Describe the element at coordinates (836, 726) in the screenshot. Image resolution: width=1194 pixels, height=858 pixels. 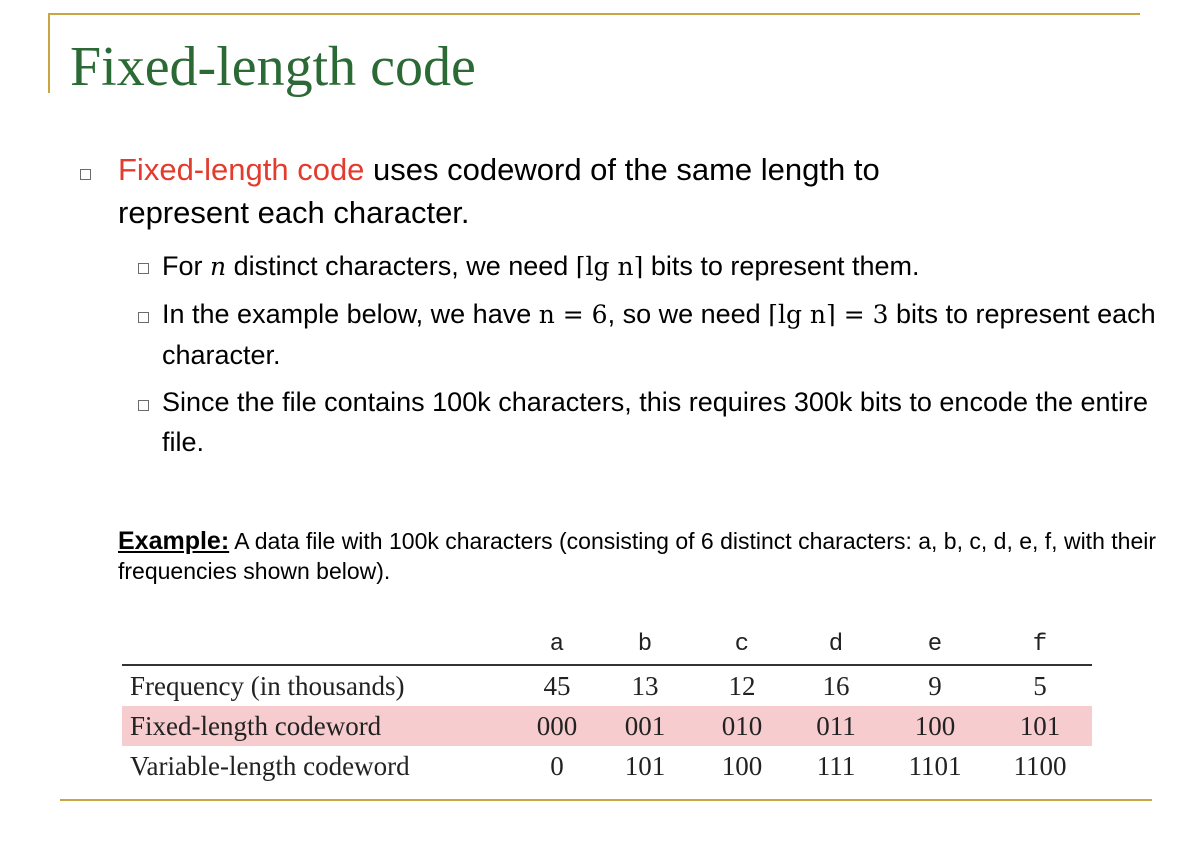
I see `table-cell: 011` at that location.